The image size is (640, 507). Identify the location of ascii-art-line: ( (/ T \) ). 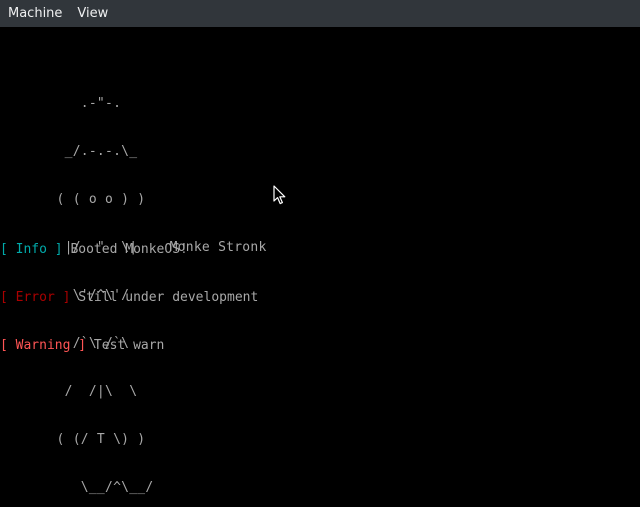
(73, 439).